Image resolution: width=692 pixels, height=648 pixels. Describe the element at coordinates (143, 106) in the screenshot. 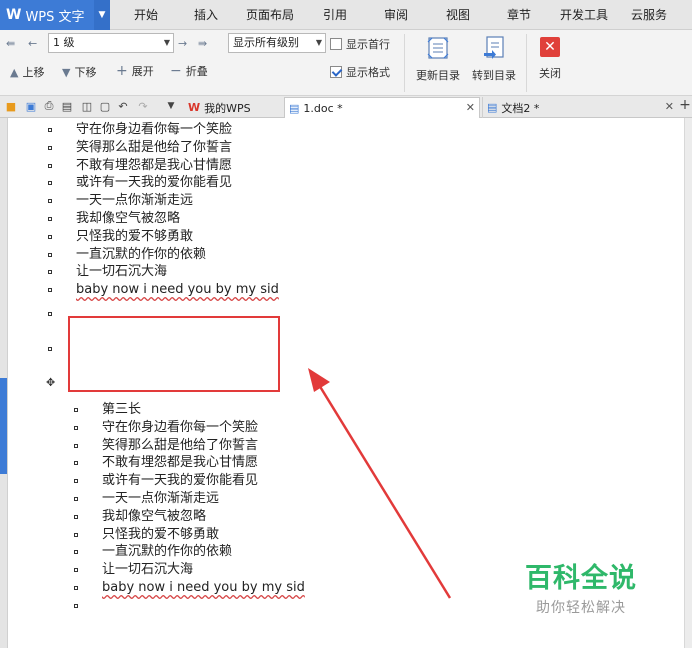

I see `redo-icon: ↷` at that location.